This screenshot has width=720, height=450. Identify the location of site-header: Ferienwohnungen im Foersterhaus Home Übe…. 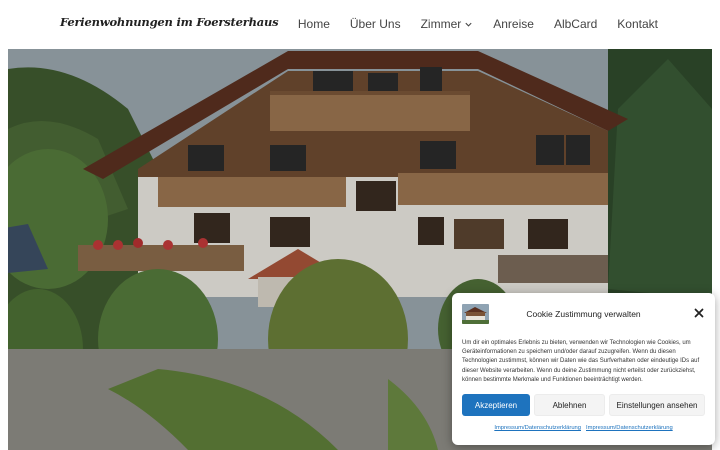
(360, 24).